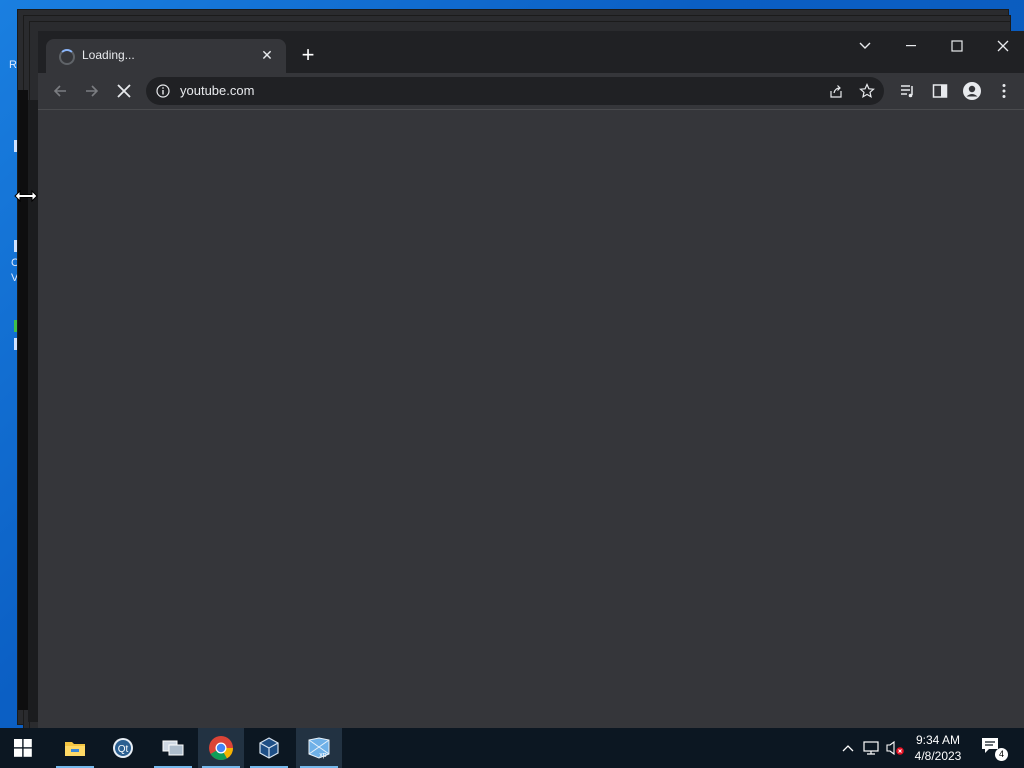  What do you see at coordinates (531, 52) in the screenshot?
I see `browser-titlebar: Loading... ✕ +` at bounding box center [531, 52].